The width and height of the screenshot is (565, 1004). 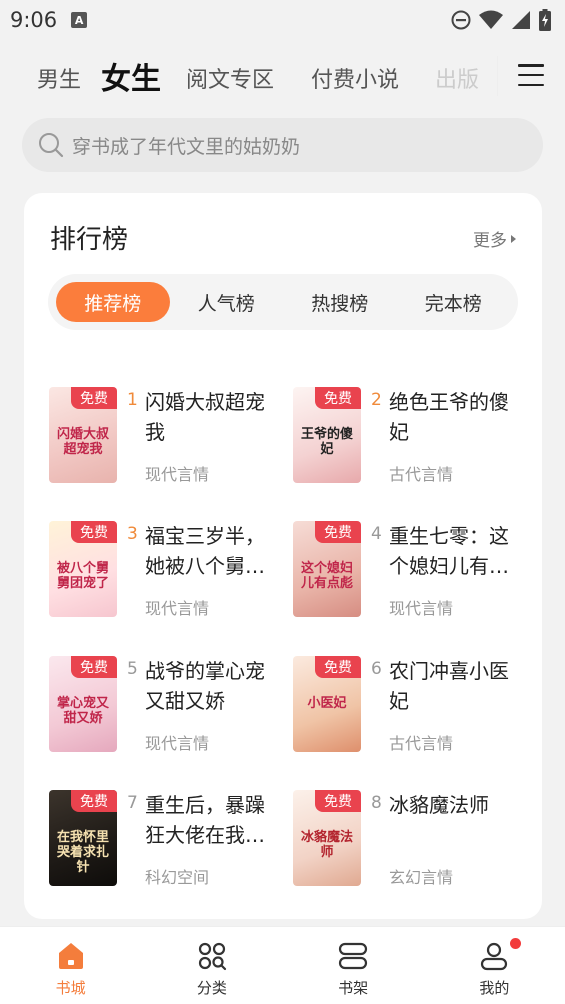 I want to click on nav-label: 分类, so click(x=211, y=988).